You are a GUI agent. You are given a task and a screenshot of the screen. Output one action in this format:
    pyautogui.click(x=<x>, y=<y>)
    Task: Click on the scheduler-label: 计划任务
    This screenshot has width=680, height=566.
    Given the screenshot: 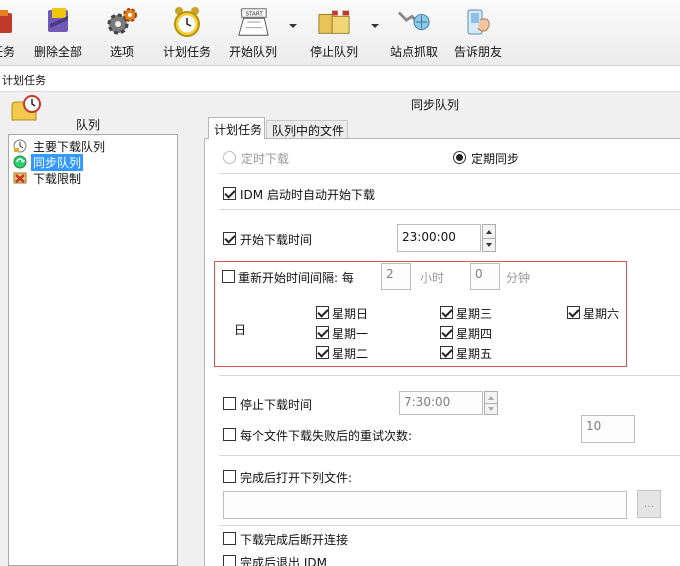 What is the action you would take?
    pyautogui.click(x=186, y=52)
    